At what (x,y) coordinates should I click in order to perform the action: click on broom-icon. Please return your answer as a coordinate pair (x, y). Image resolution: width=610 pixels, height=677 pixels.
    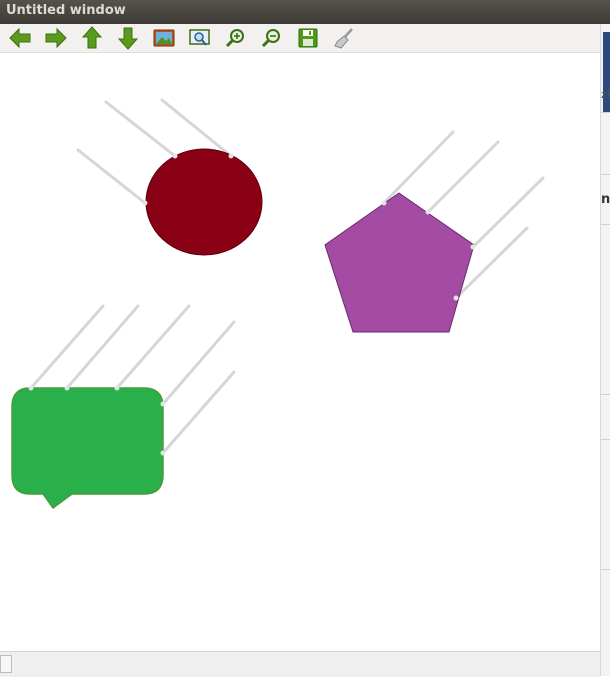
    Looking at the image, I should click on (343, 38).